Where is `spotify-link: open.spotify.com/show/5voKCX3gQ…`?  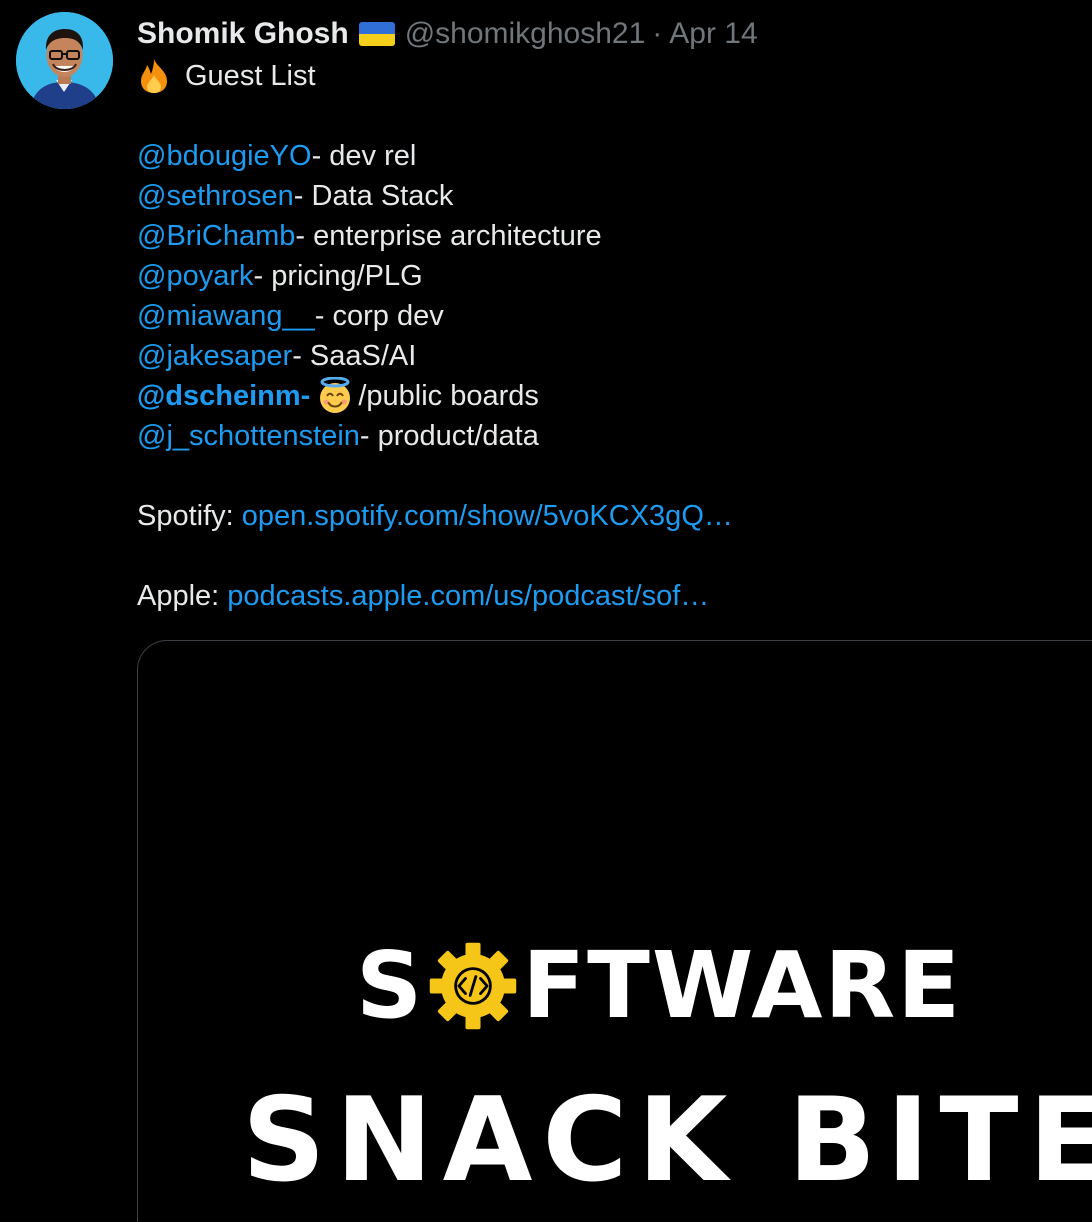 spotify-link: open.spotify.com/show/5voKCX3gQ… is located at coordinates (487, 516).